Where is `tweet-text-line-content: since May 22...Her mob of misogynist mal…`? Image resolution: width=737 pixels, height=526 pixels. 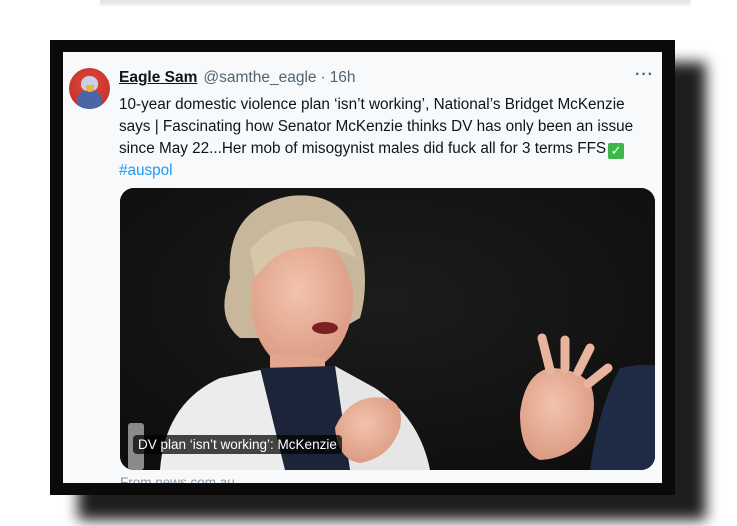
tweet-text-line-content: since May 22...Her mob of misogynist mal… is located at coordinates (363, 148).